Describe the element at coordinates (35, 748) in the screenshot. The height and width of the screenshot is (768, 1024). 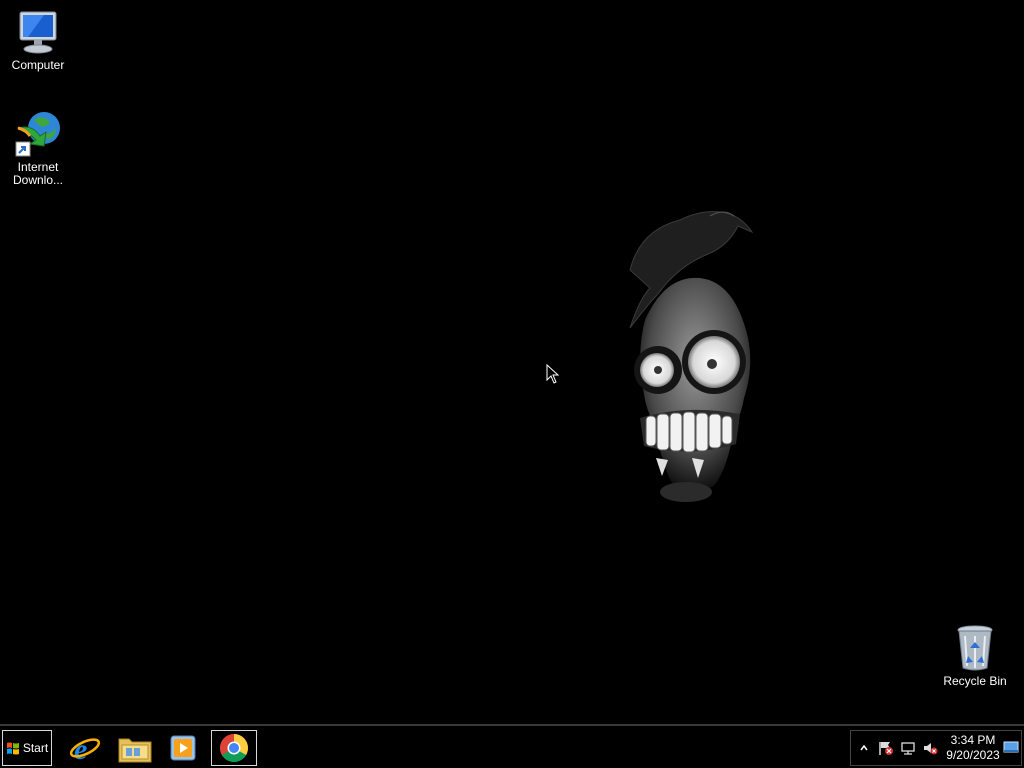
I see `start-label: Start` at that location.